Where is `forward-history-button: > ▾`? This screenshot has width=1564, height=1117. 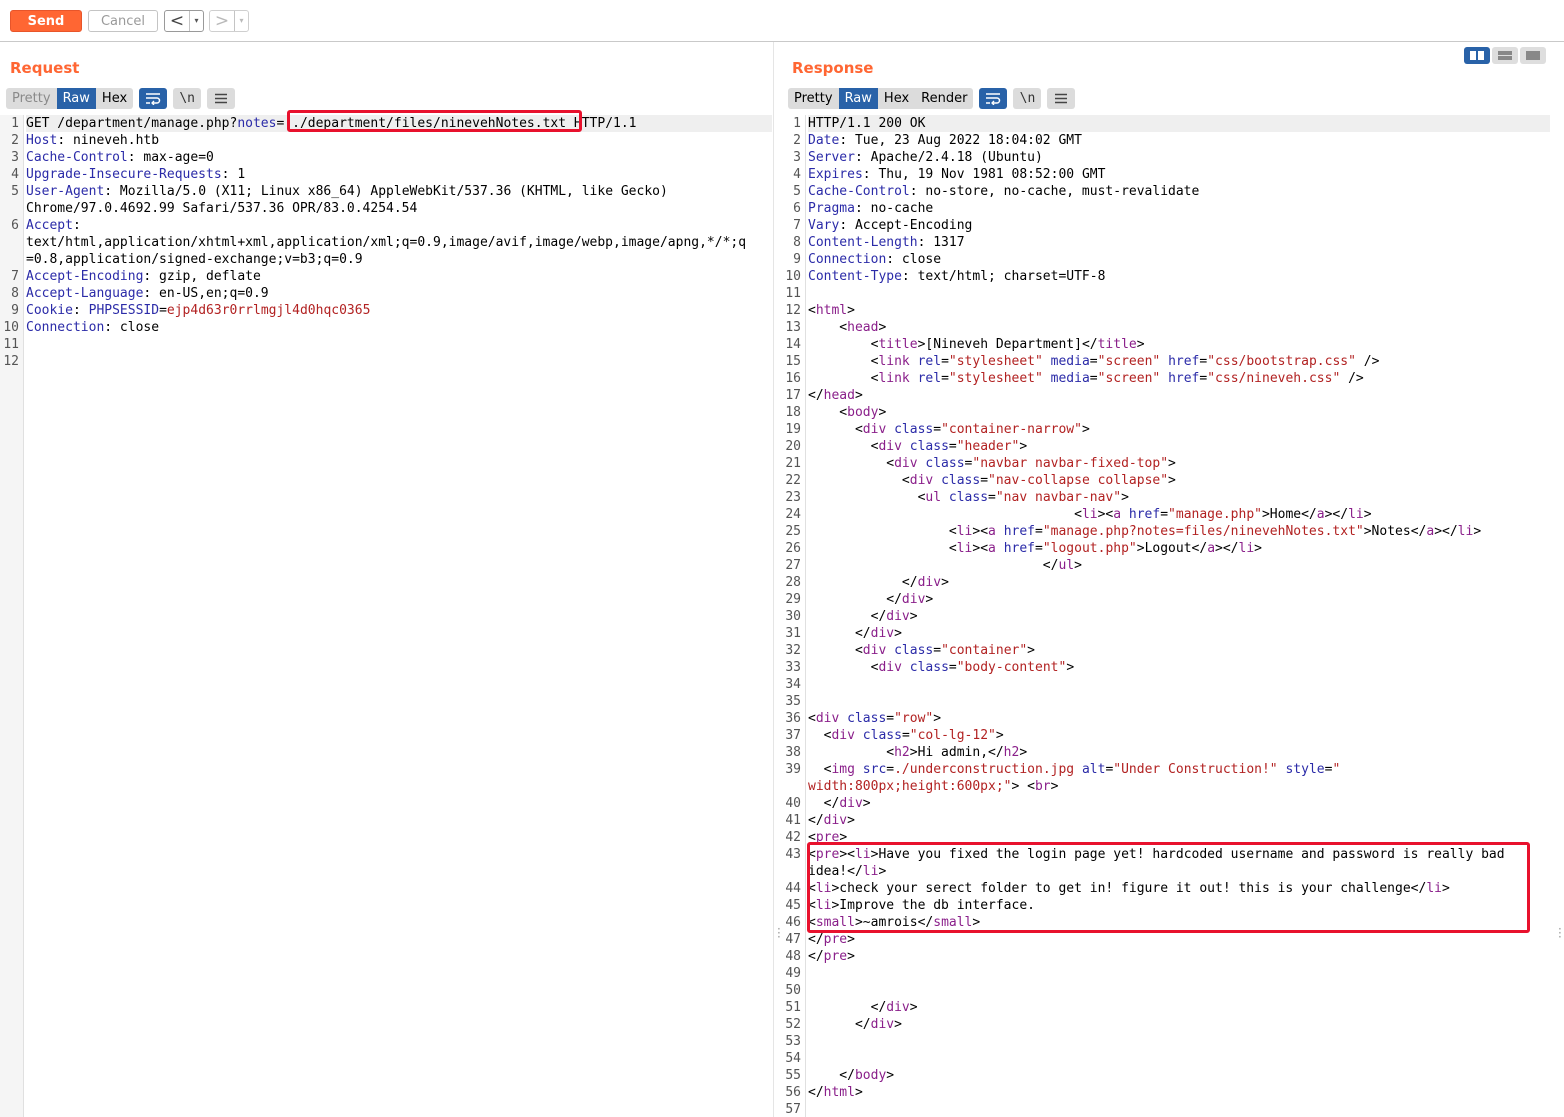 forward-history-button: > ▾ is located at coordinates (229, 21).